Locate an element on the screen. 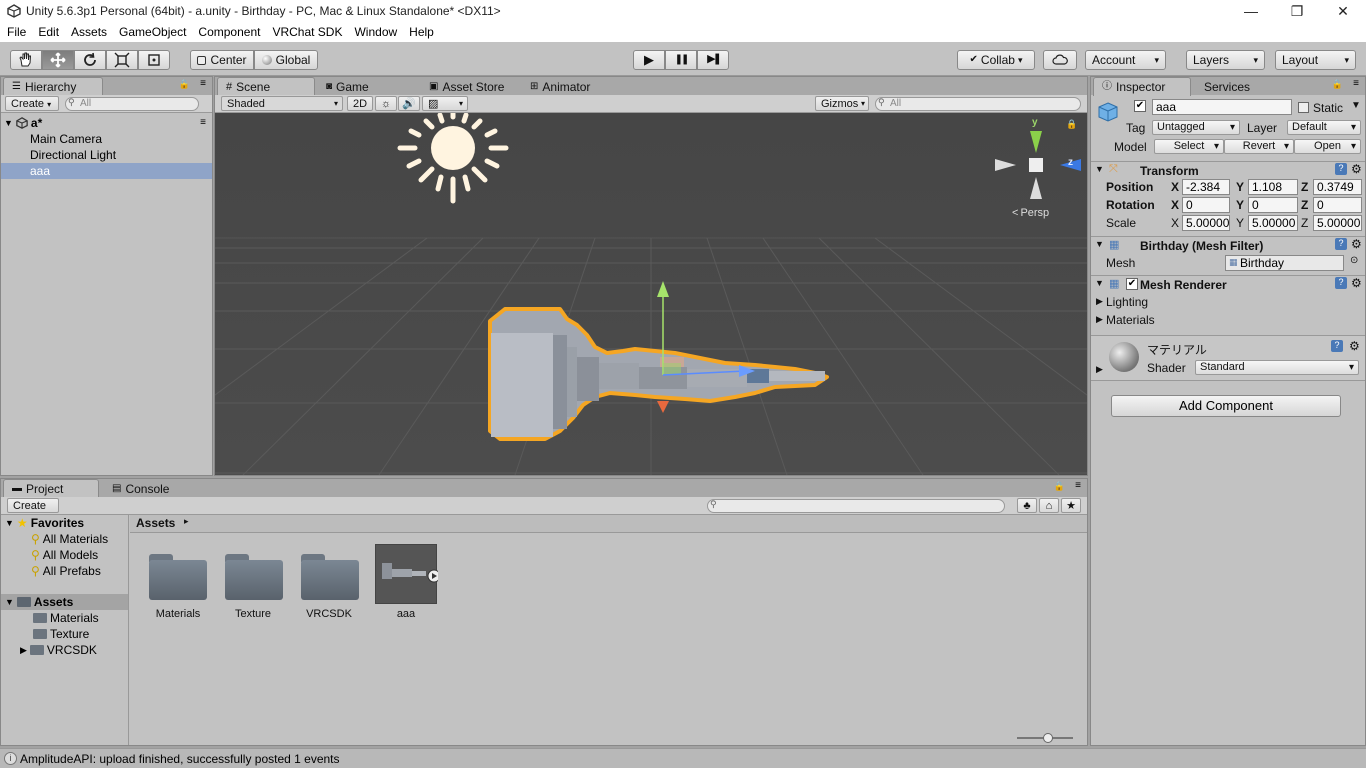 This screenshot has width=1366, height=768. rotation-y-field: 0 is located at coordinates (1273, 205).